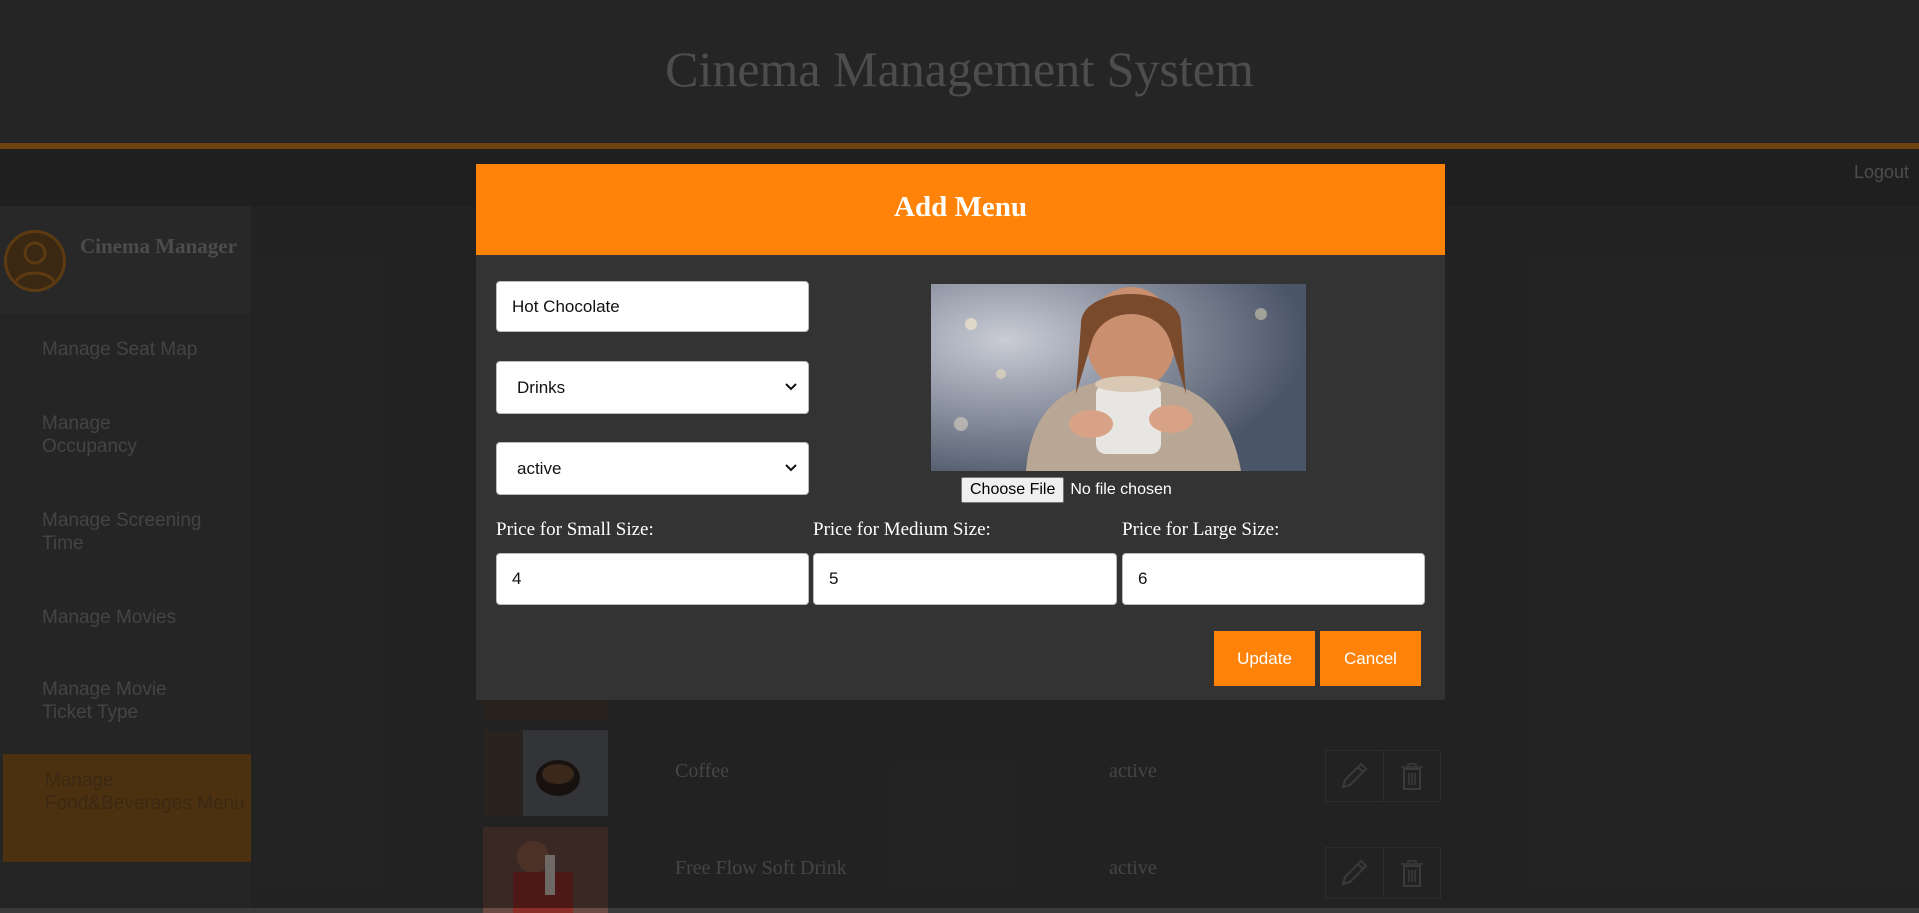 This screenshot has height=913, width=1919. What do you see at coordinates (652, 306) in the screenshot?
I see `menu-name-input` at bounding box center [652, 306].